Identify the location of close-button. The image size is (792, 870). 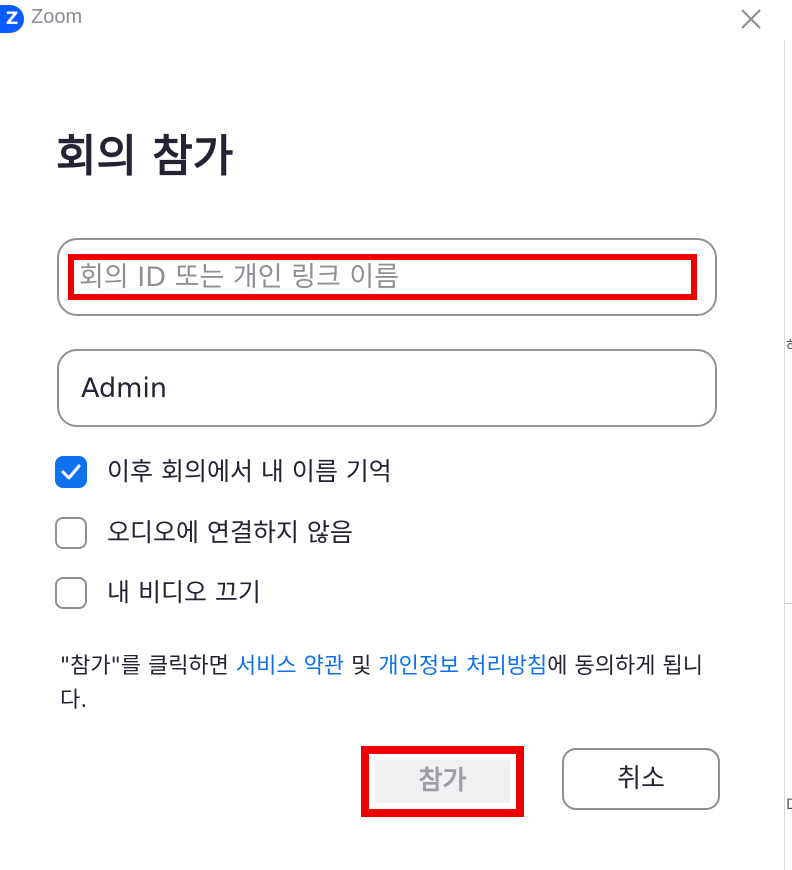
(751, 19).